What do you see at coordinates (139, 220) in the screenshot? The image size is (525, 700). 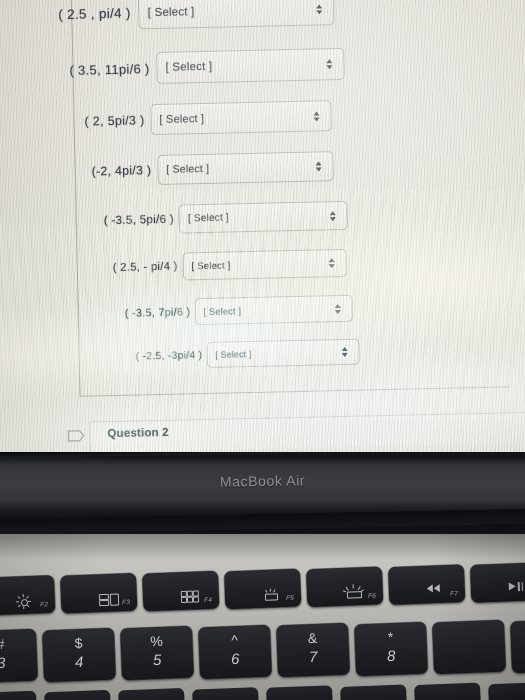 I see `coordinate-label: ( -3.5, 5pi/6 )` at bounding box center [139, 220].